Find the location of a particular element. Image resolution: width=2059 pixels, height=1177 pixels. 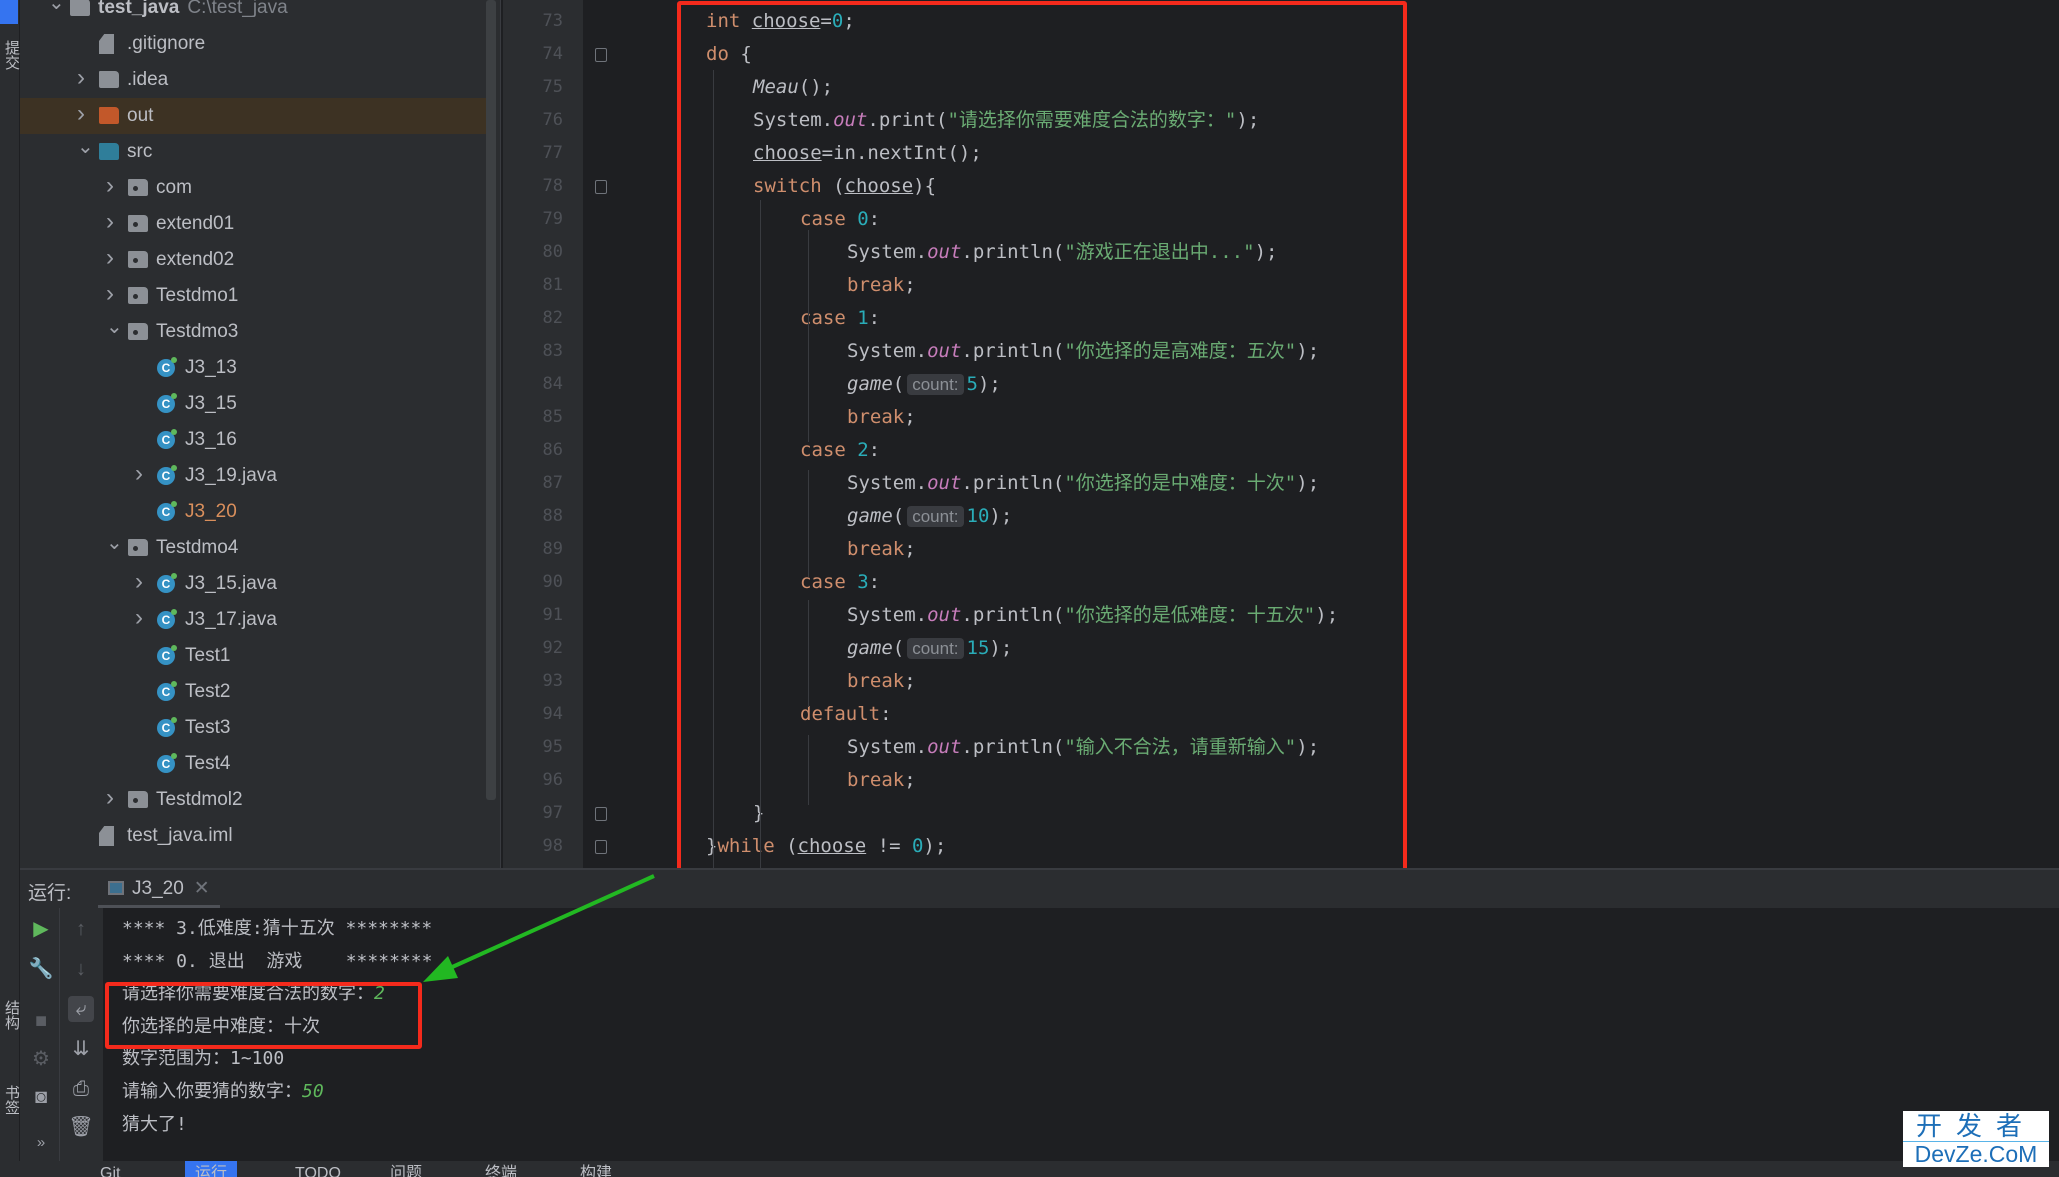

console-line: 请输入你要猜的数字：50 is located at coordinates (223, 1091).